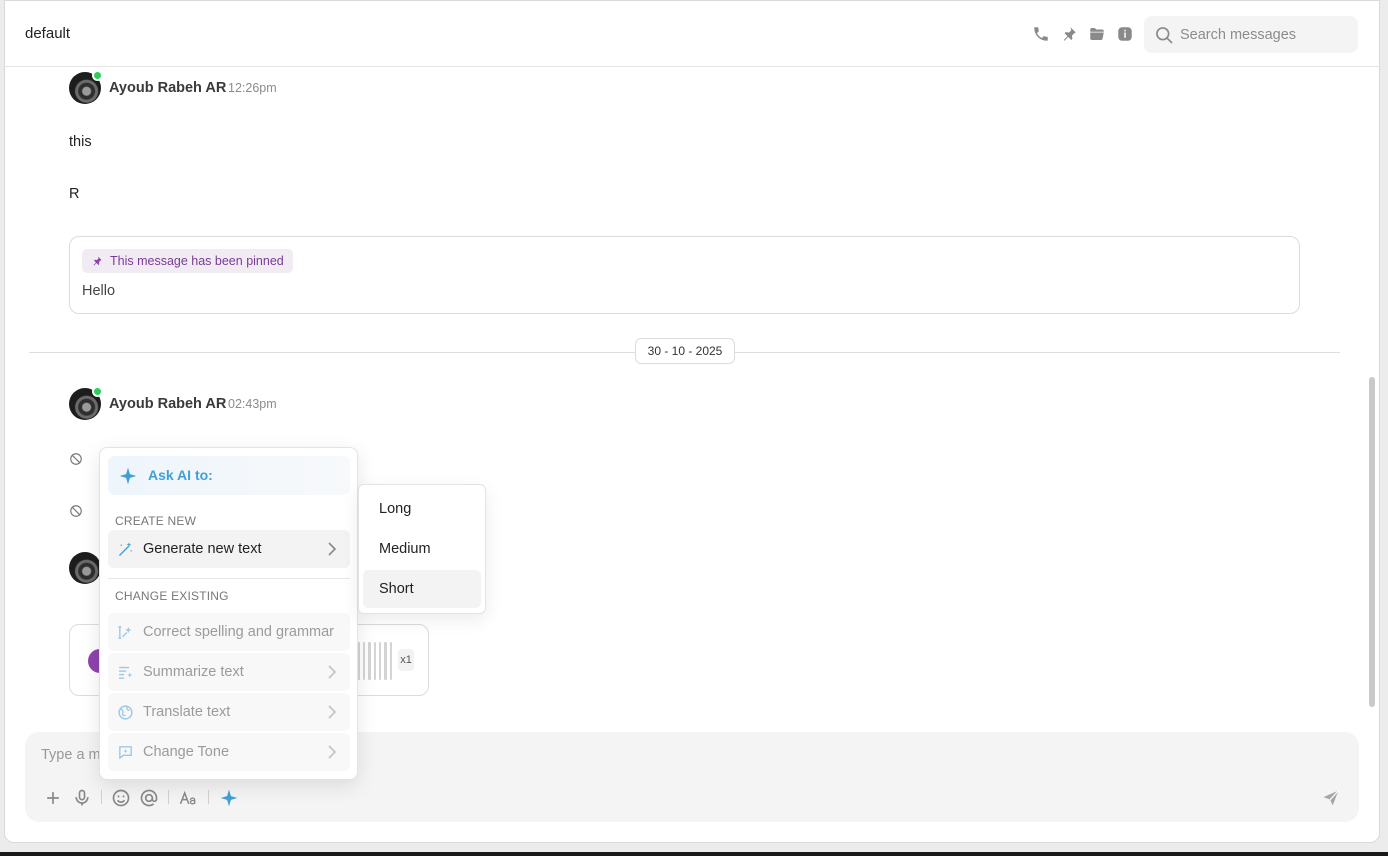 The width and height of the screenshot is (1388, 856). What do you see at coordinates (202, 549) in the screenshot?
I see `menu-item-label: Generate new text` at bounding box center [202, 549].